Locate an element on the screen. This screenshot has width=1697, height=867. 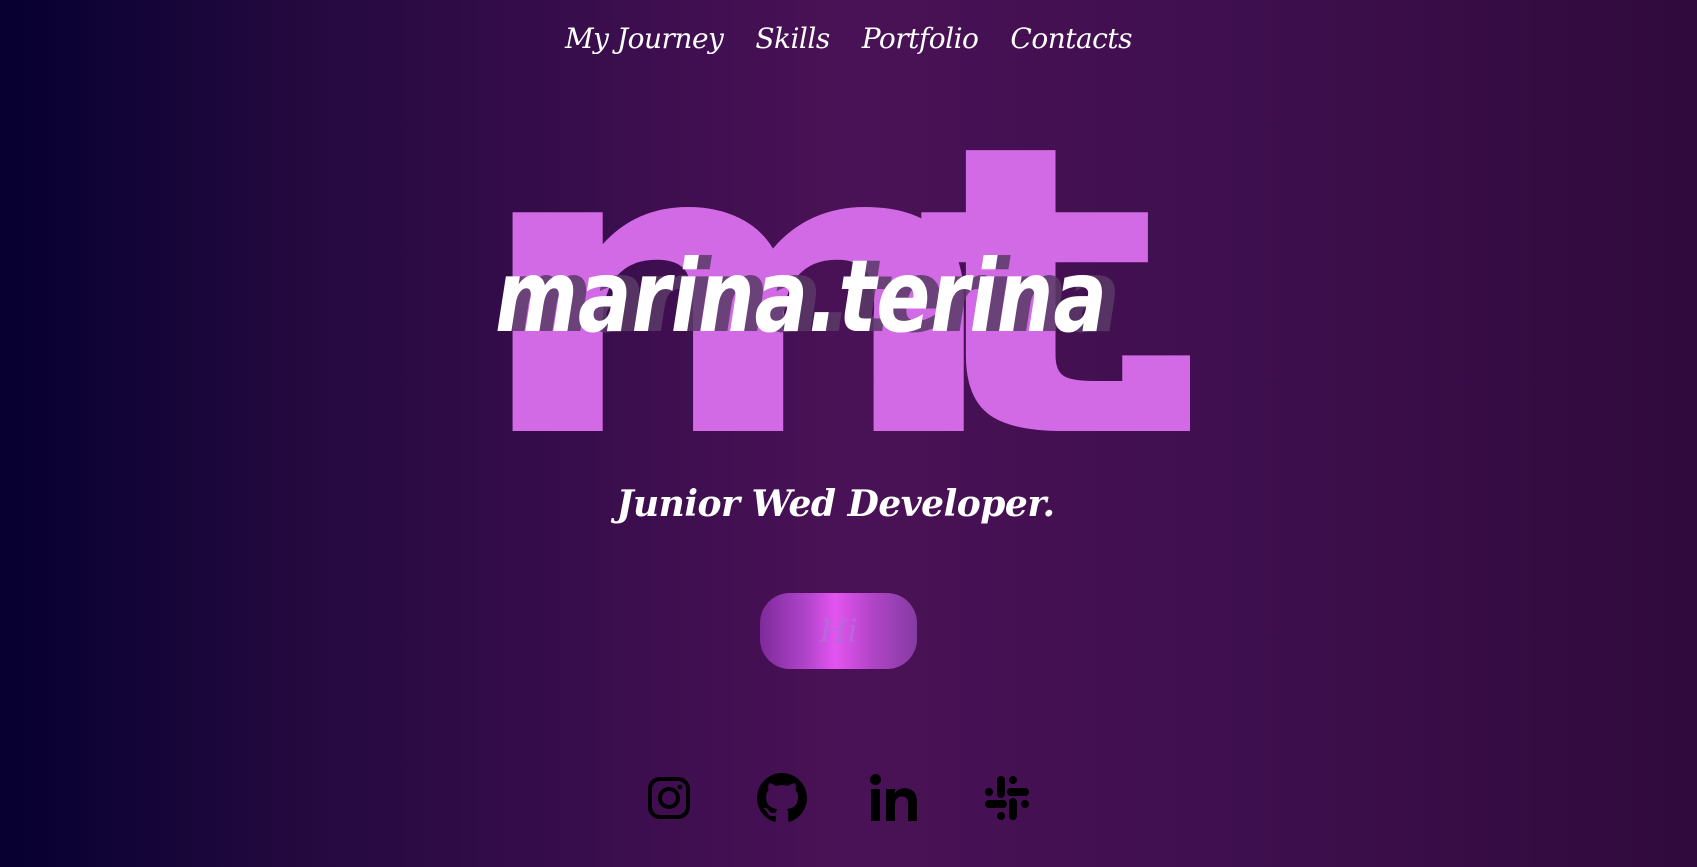
social-links is located at coordinates (848, 798).